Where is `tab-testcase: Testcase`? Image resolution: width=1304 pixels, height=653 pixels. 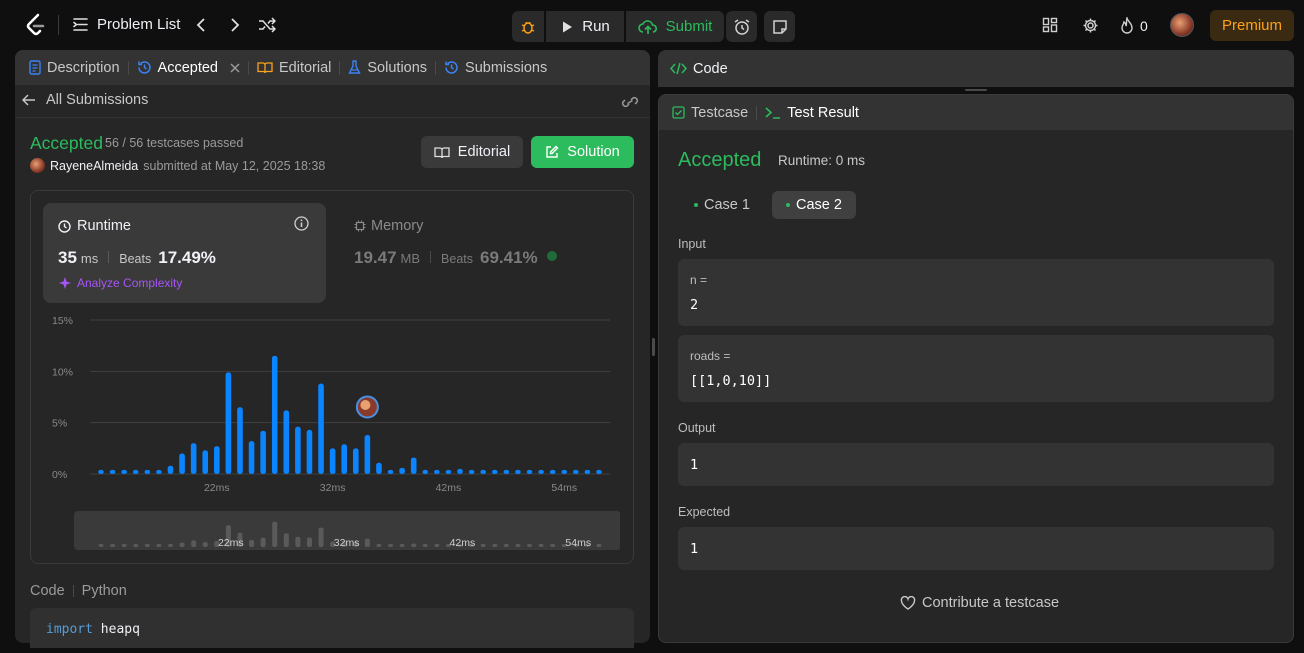
tab-testcase: Testcase is located at coordinates (710, 113).